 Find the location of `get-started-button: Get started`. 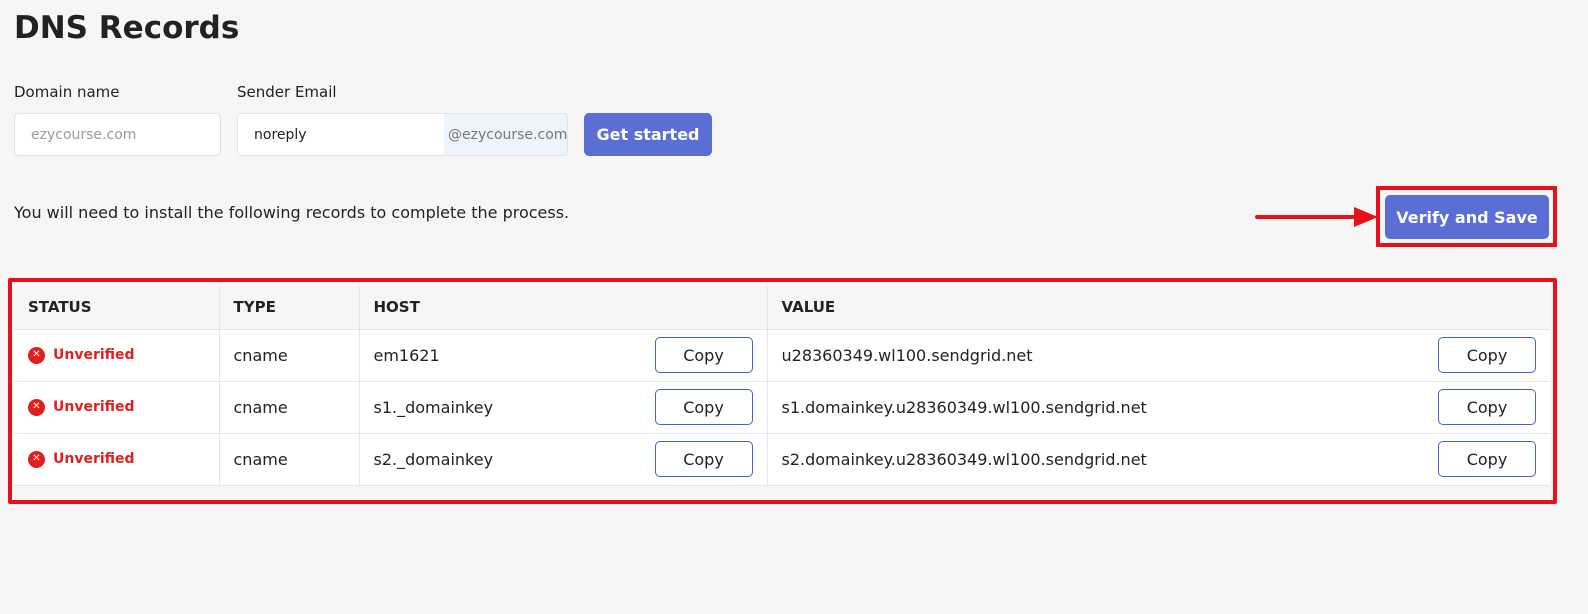

get-started-button: Get started is located at coordinates (648, 134).